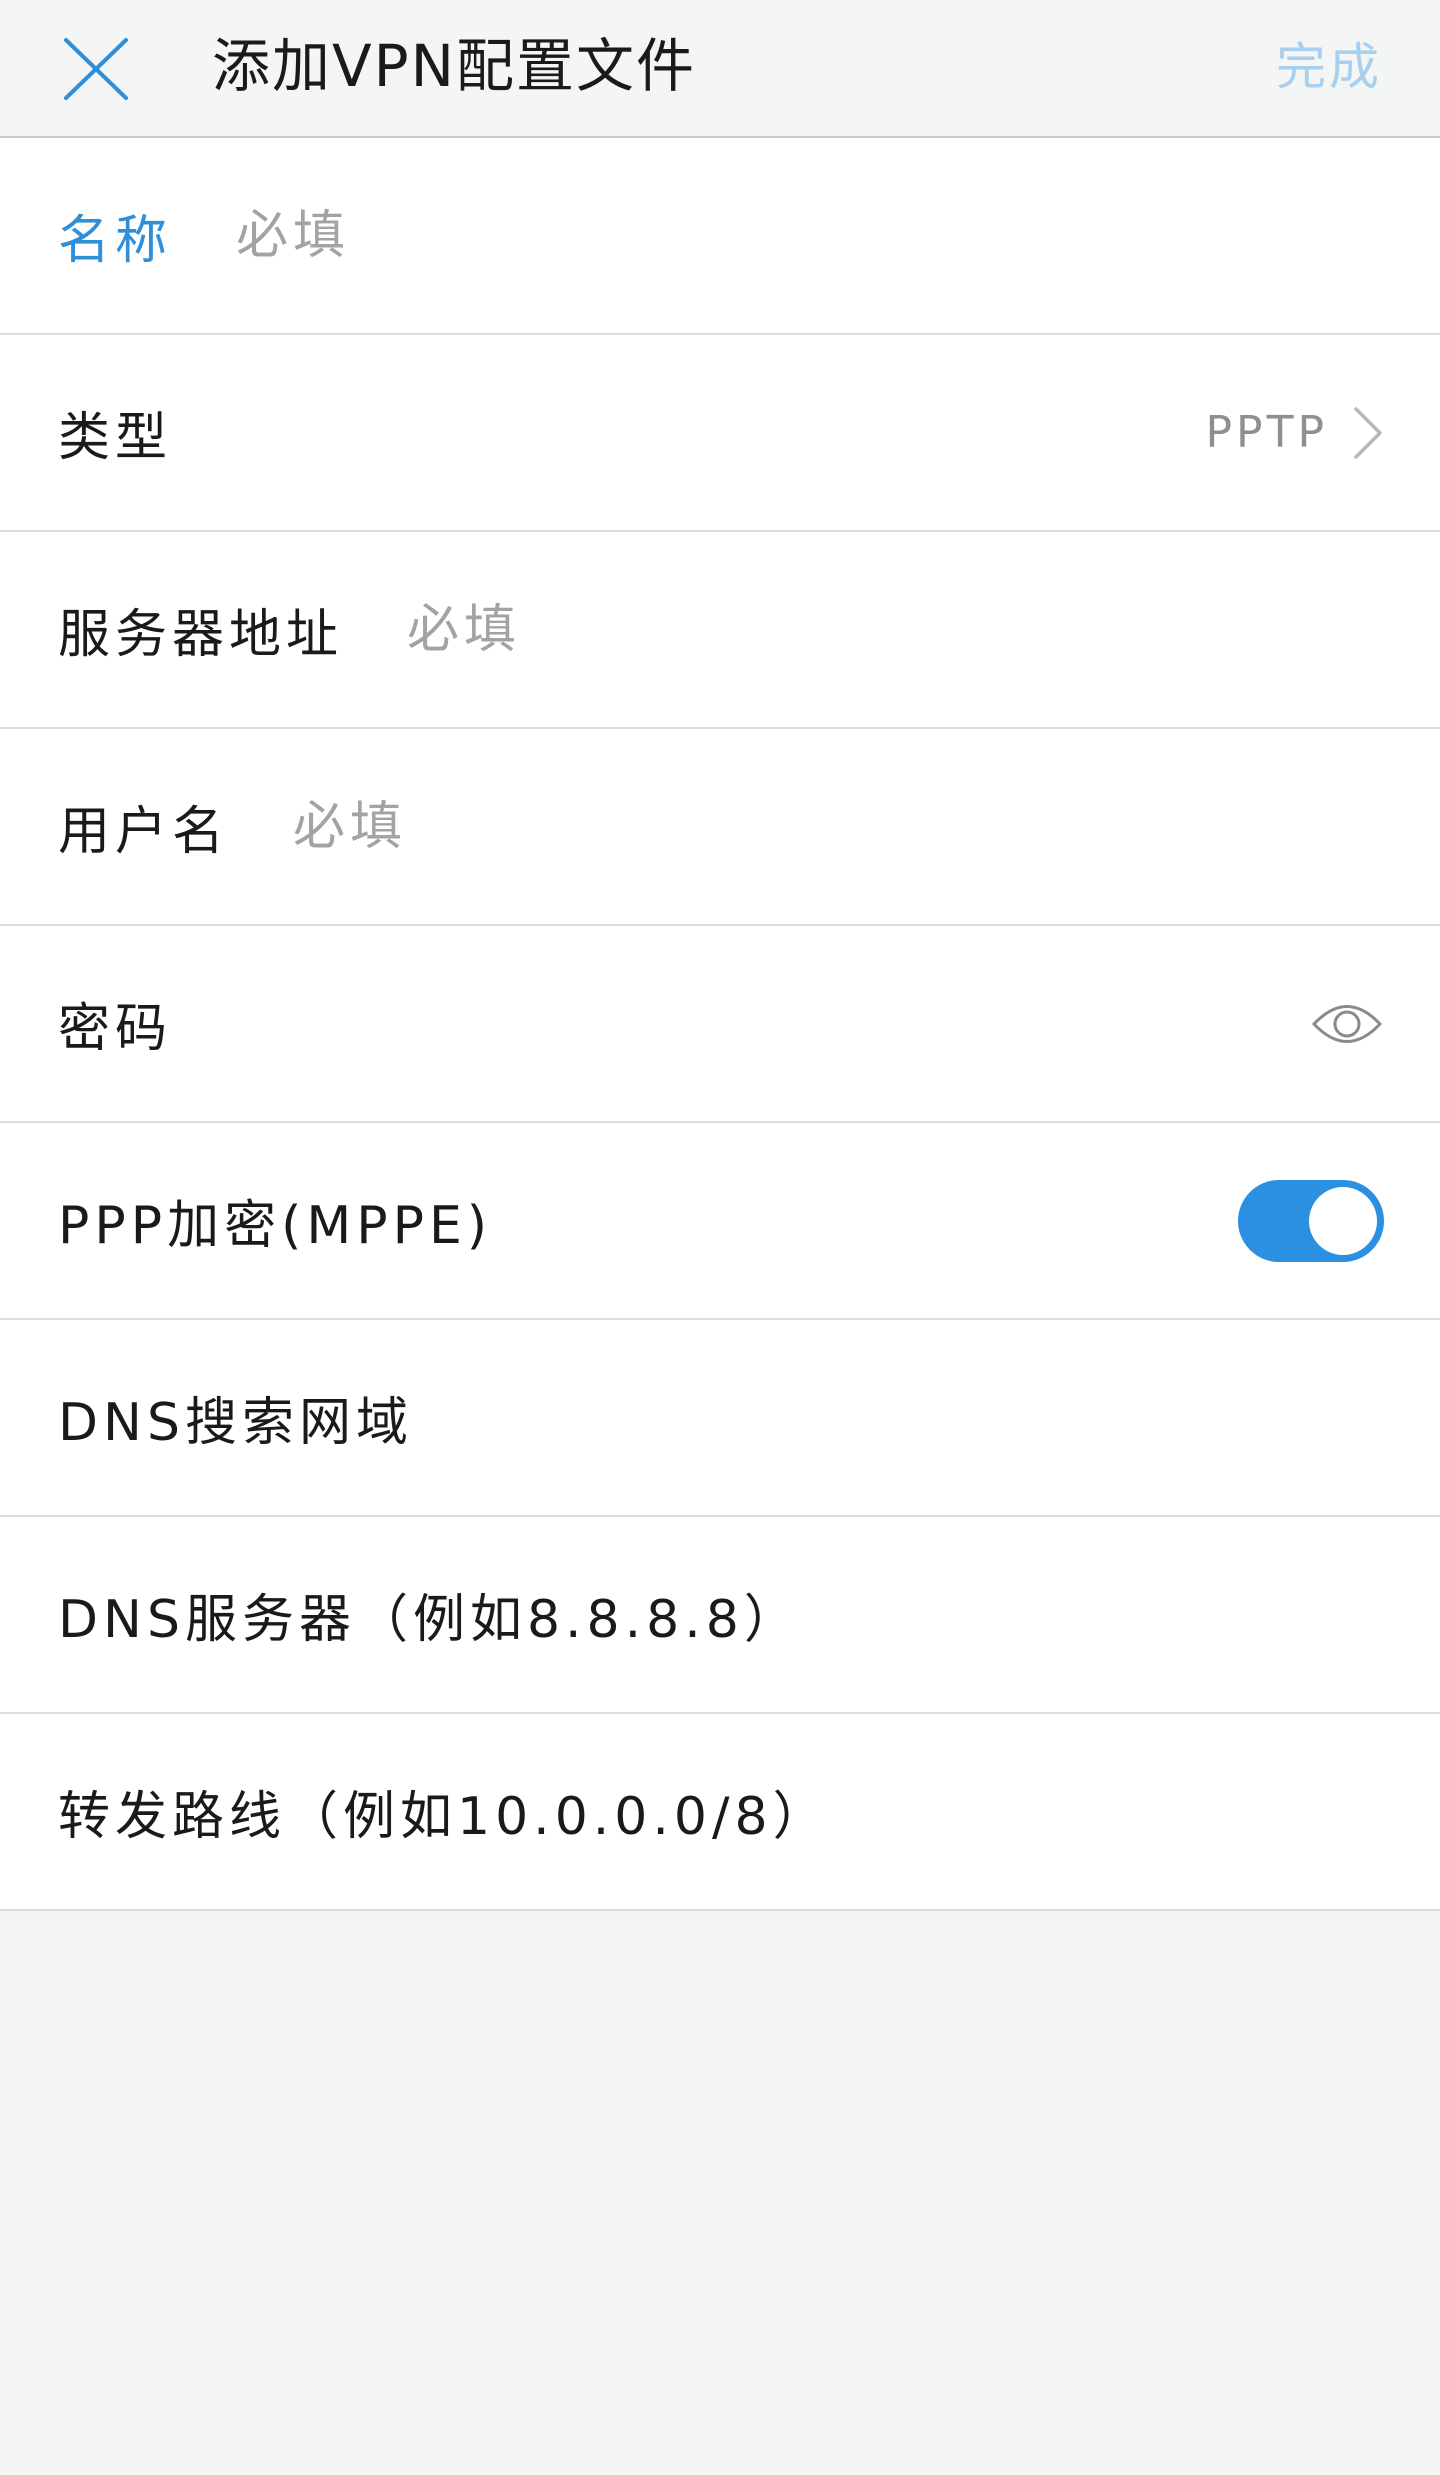 Image resolution: width=1440 pixels, height=2475 pixels. I want to click on forward-route-row: 转发路线（例如10.0.0.0/8）, so click(720, 1812).